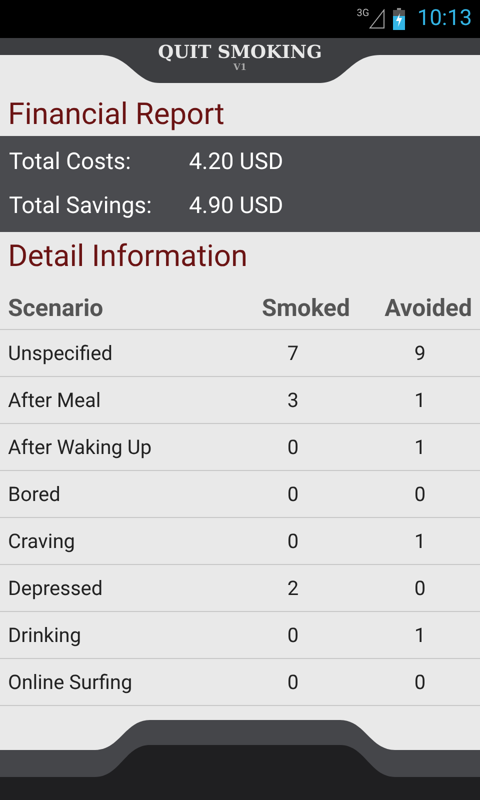 Image resolution: width=480 pixels, height=800 pixels. What do you see at coordinates (293, 353) in the screenshot?
I see `table-cell-text: 7` at bounding box center [293, 353].